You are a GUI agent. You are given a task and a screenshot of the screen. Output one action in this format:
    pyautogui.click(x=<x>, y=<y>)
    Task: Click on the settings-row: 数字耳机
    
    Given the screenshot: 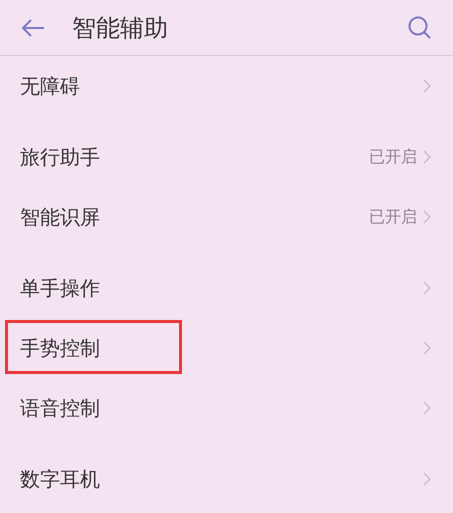 What is the action you would take?
    pyautogui.click(x=226, y=479)
    